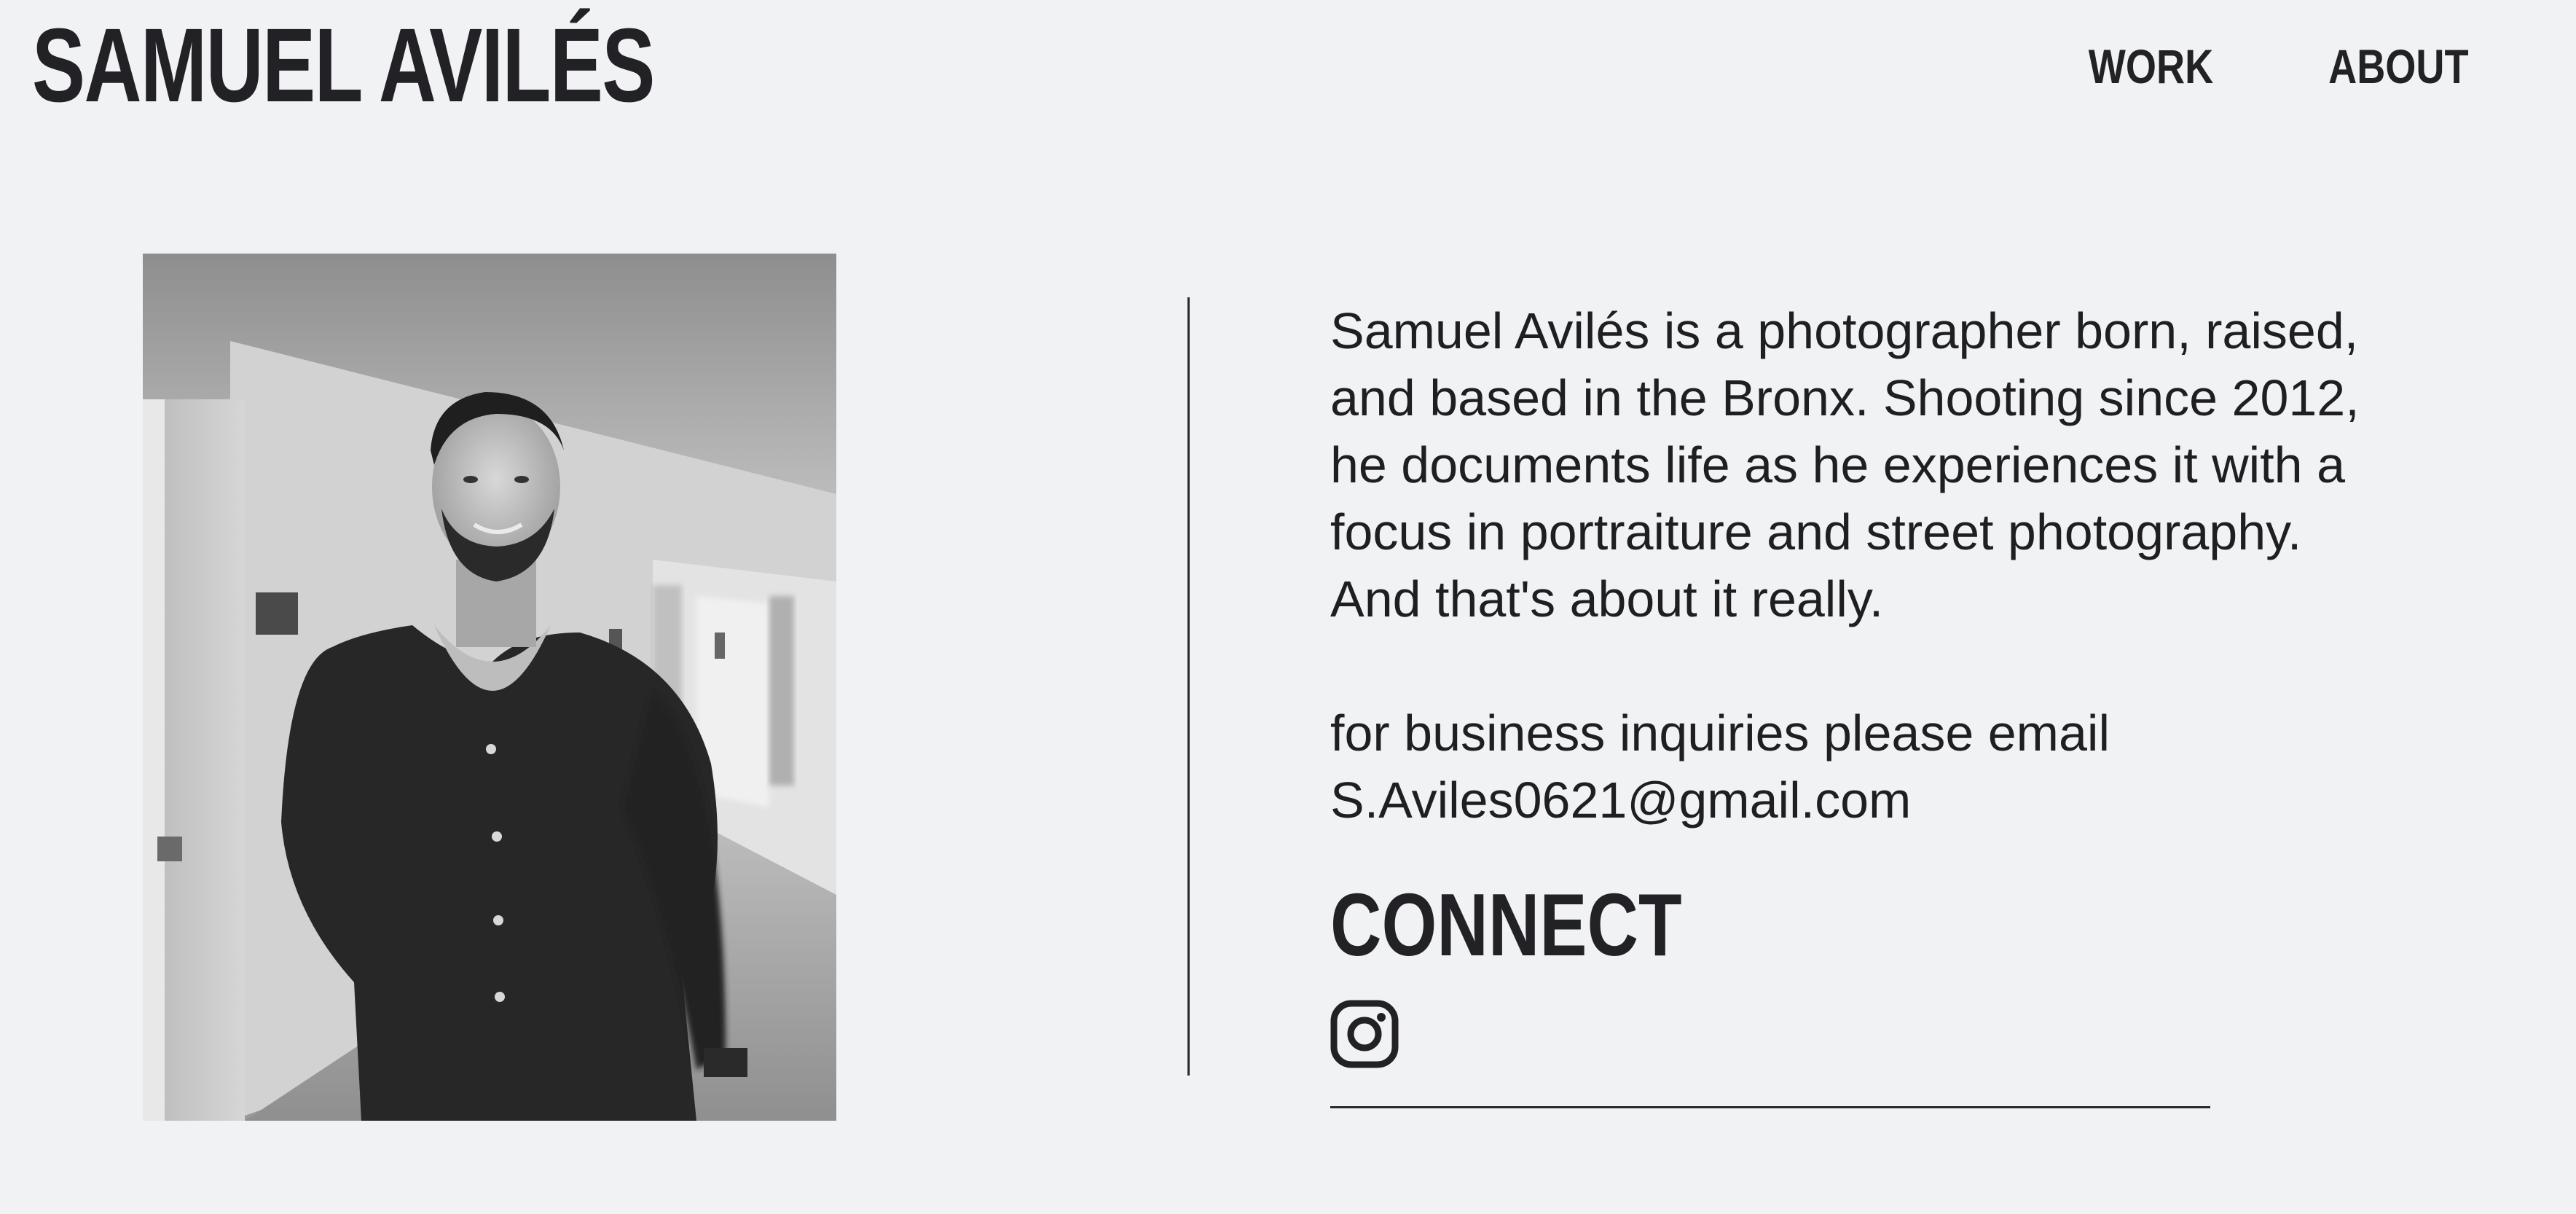 The image size is (2576, 1214). Describe the element at coordinates (1188, 687) in the screenshot. I see `vertical-divider` at that location.